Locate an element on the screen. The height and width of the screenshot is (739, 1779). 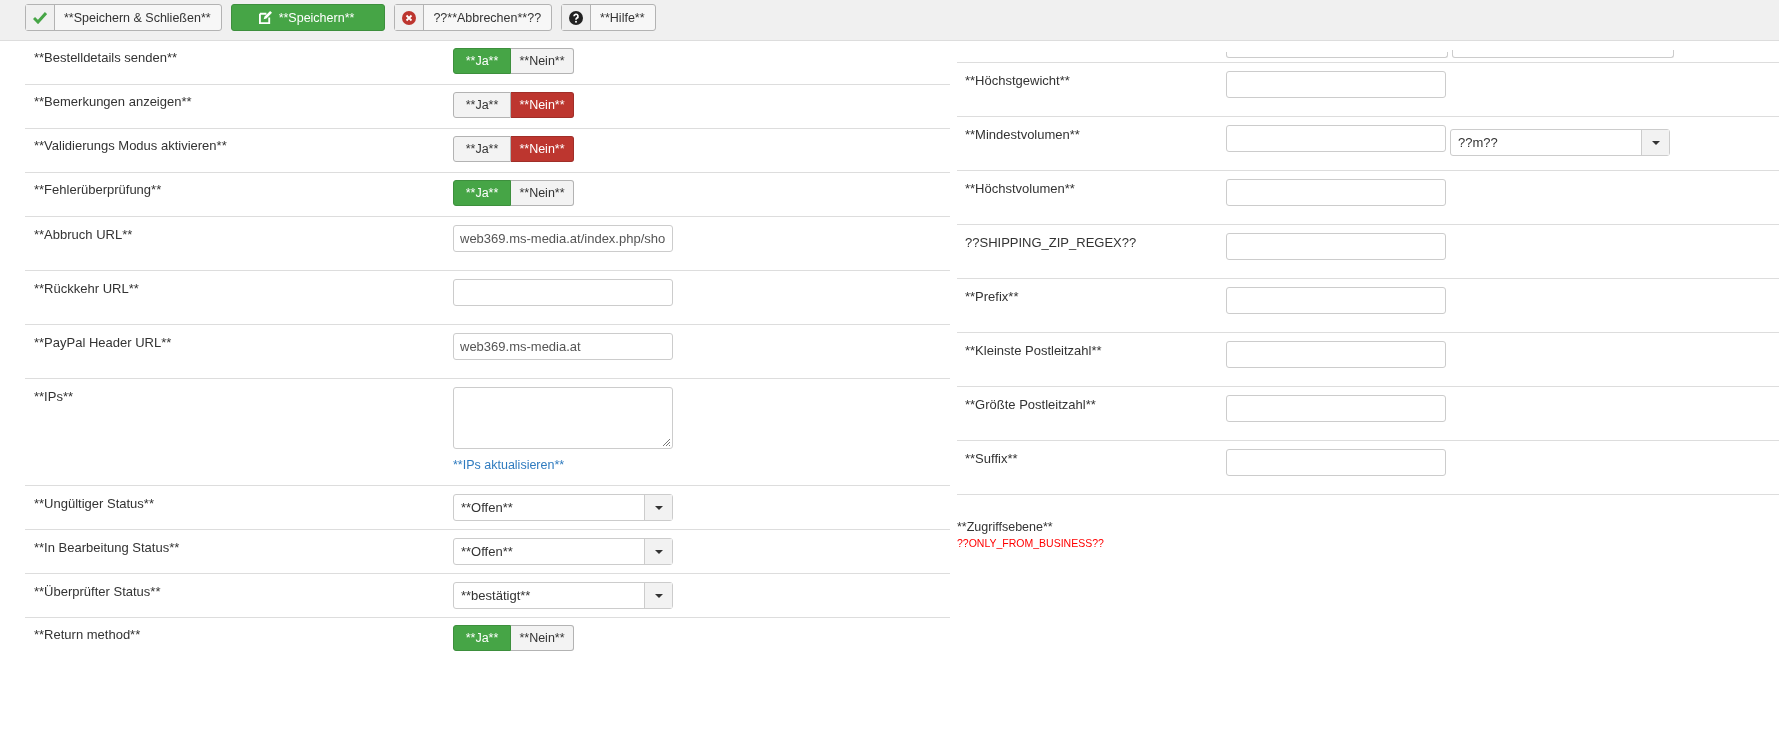
field-label: **Größte Postleitzahl** is located at coordinates (1030, 405).